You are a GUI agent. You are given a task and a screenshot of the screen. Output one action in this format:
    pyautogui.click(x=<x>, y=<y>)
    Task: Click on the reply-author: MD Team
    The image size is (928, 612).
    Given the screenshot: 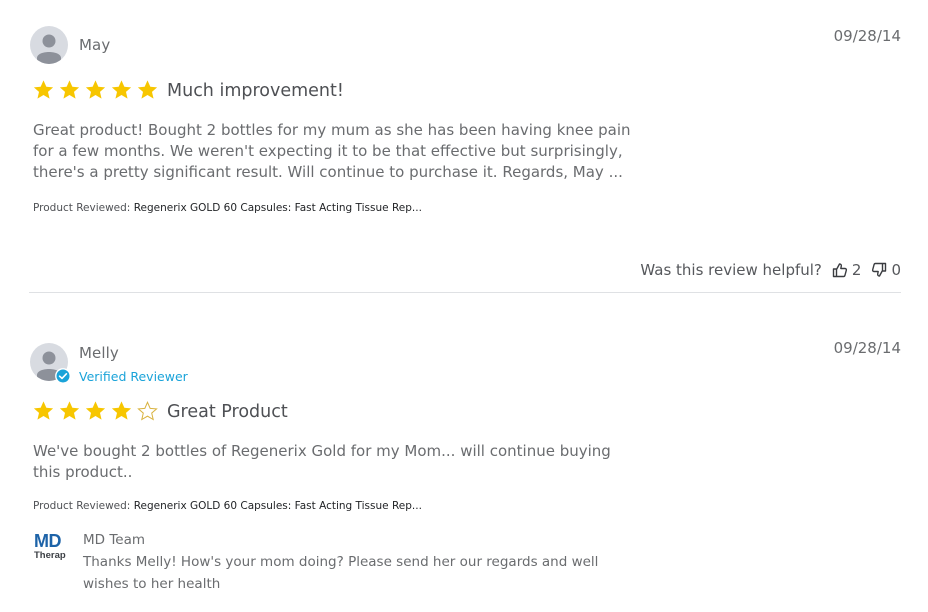 What is the action you would take?
    pyautogui.click(x=114, y=540)
    